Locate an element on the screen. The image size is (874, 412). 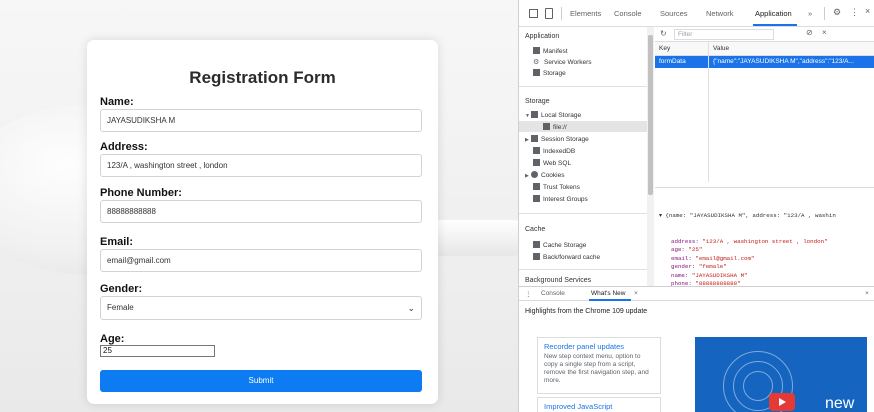
refresh-icon: ↻ is located at coordinates (663, 33).